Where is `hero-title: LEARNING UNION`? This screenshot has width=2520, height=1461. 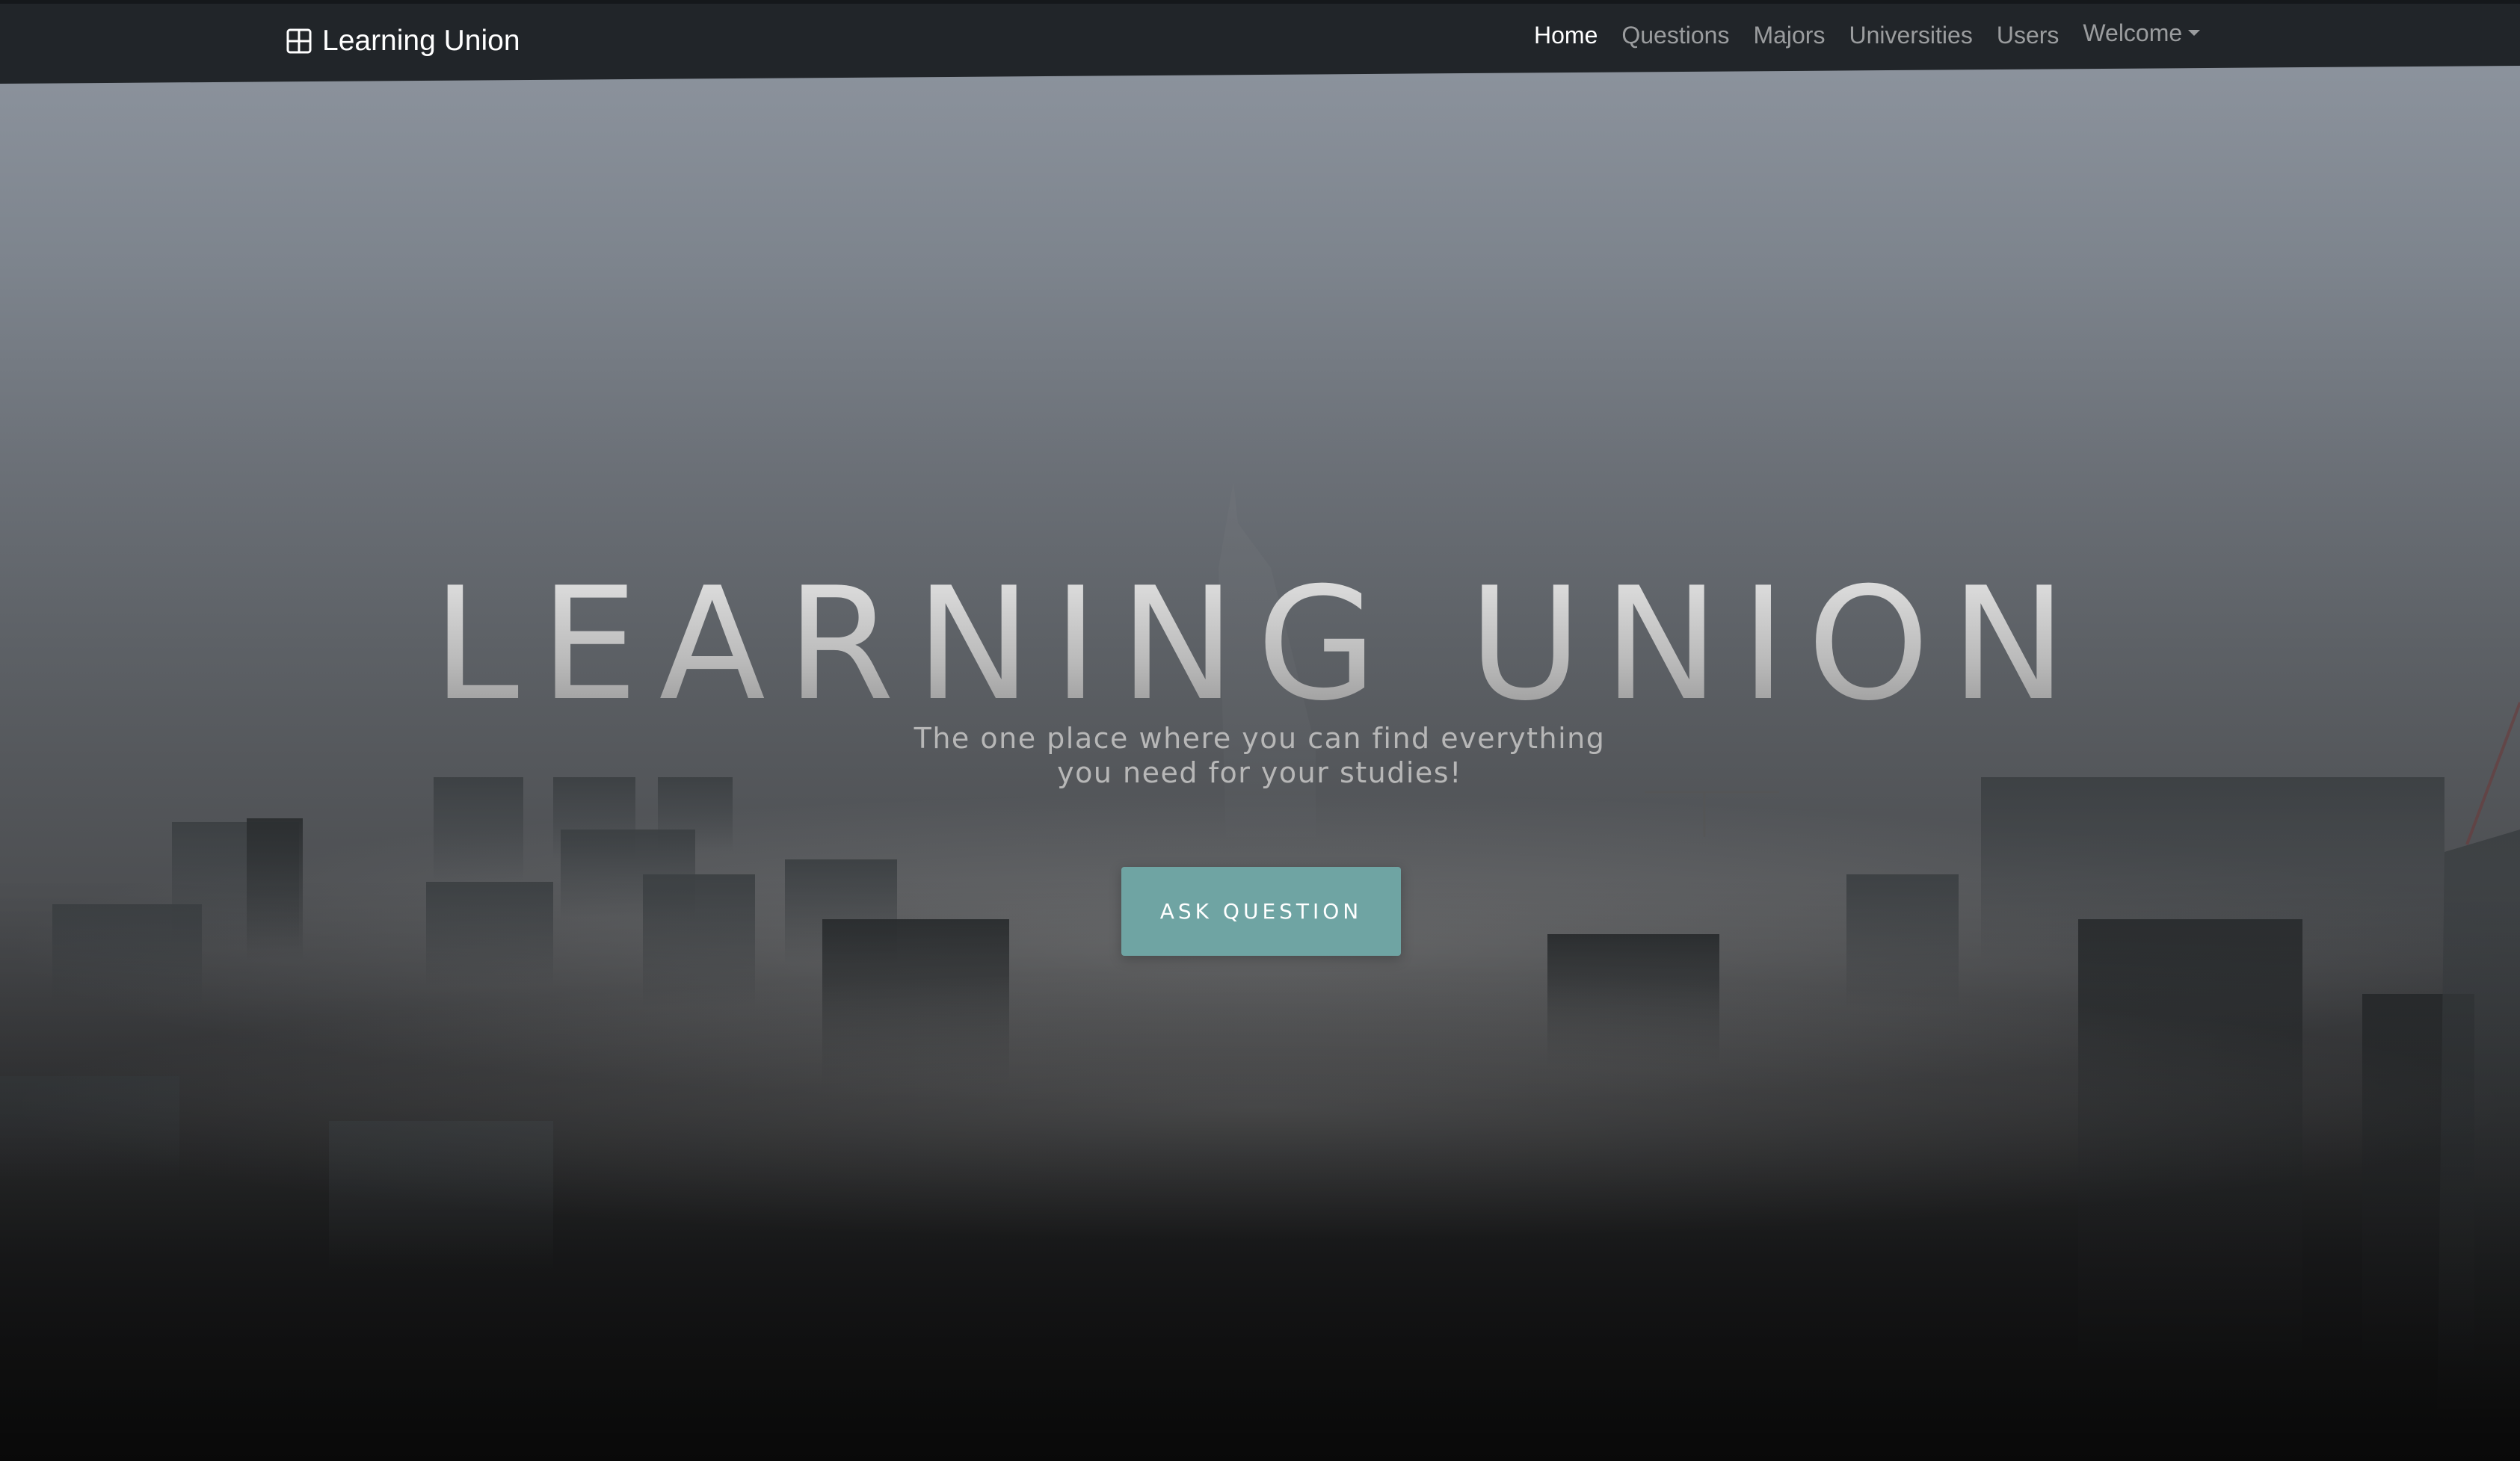
hero-title: LEARNING UNION is located at coordinates (1260, 645).